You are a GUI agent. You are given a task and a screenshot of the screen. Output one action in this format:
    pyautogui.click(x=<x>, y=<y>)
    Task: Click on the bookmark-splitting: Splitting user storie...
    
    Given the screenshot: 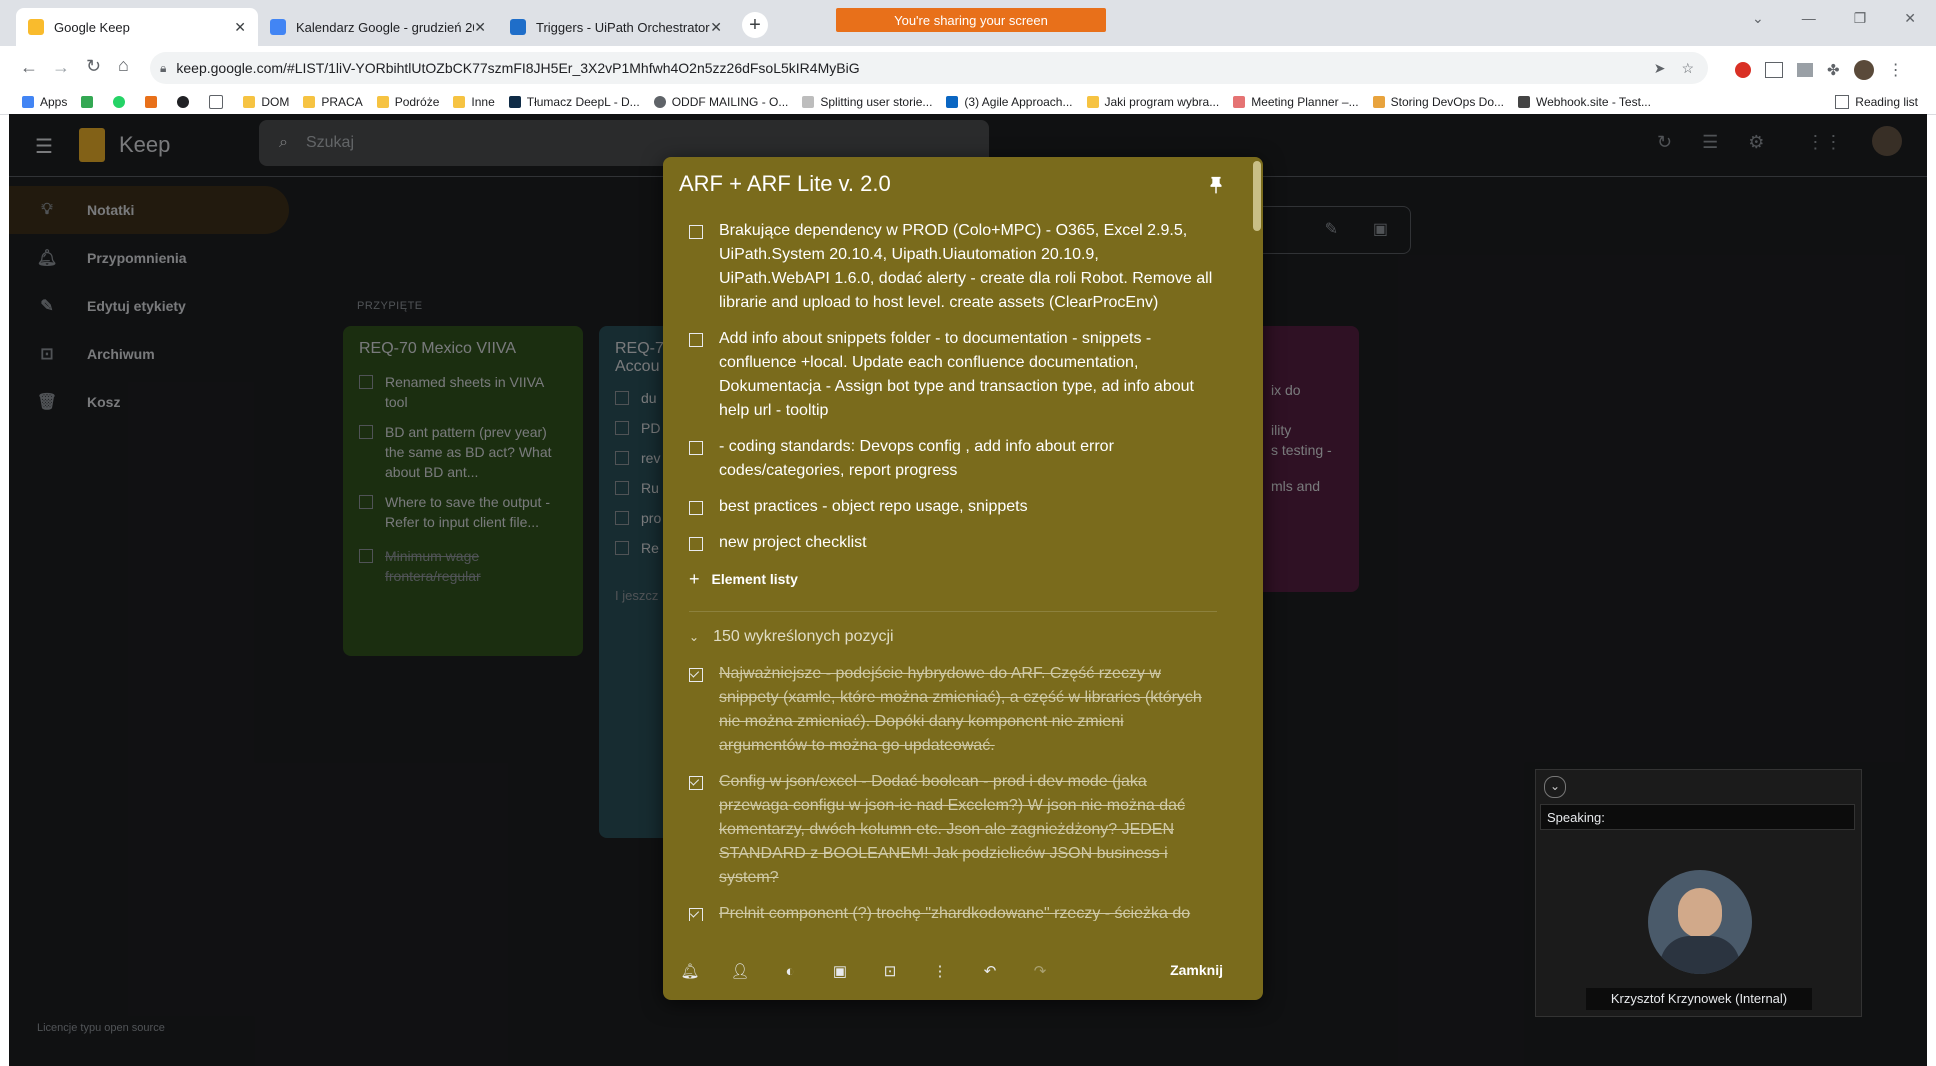 What is the action you would take?
    pyautogui.click(x=867, y=102)
    